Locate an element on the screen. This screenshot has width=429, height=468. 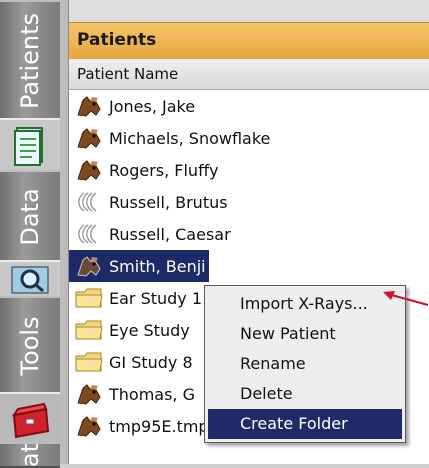
annotation-arrow-icon is located at coordinates (406, 298).